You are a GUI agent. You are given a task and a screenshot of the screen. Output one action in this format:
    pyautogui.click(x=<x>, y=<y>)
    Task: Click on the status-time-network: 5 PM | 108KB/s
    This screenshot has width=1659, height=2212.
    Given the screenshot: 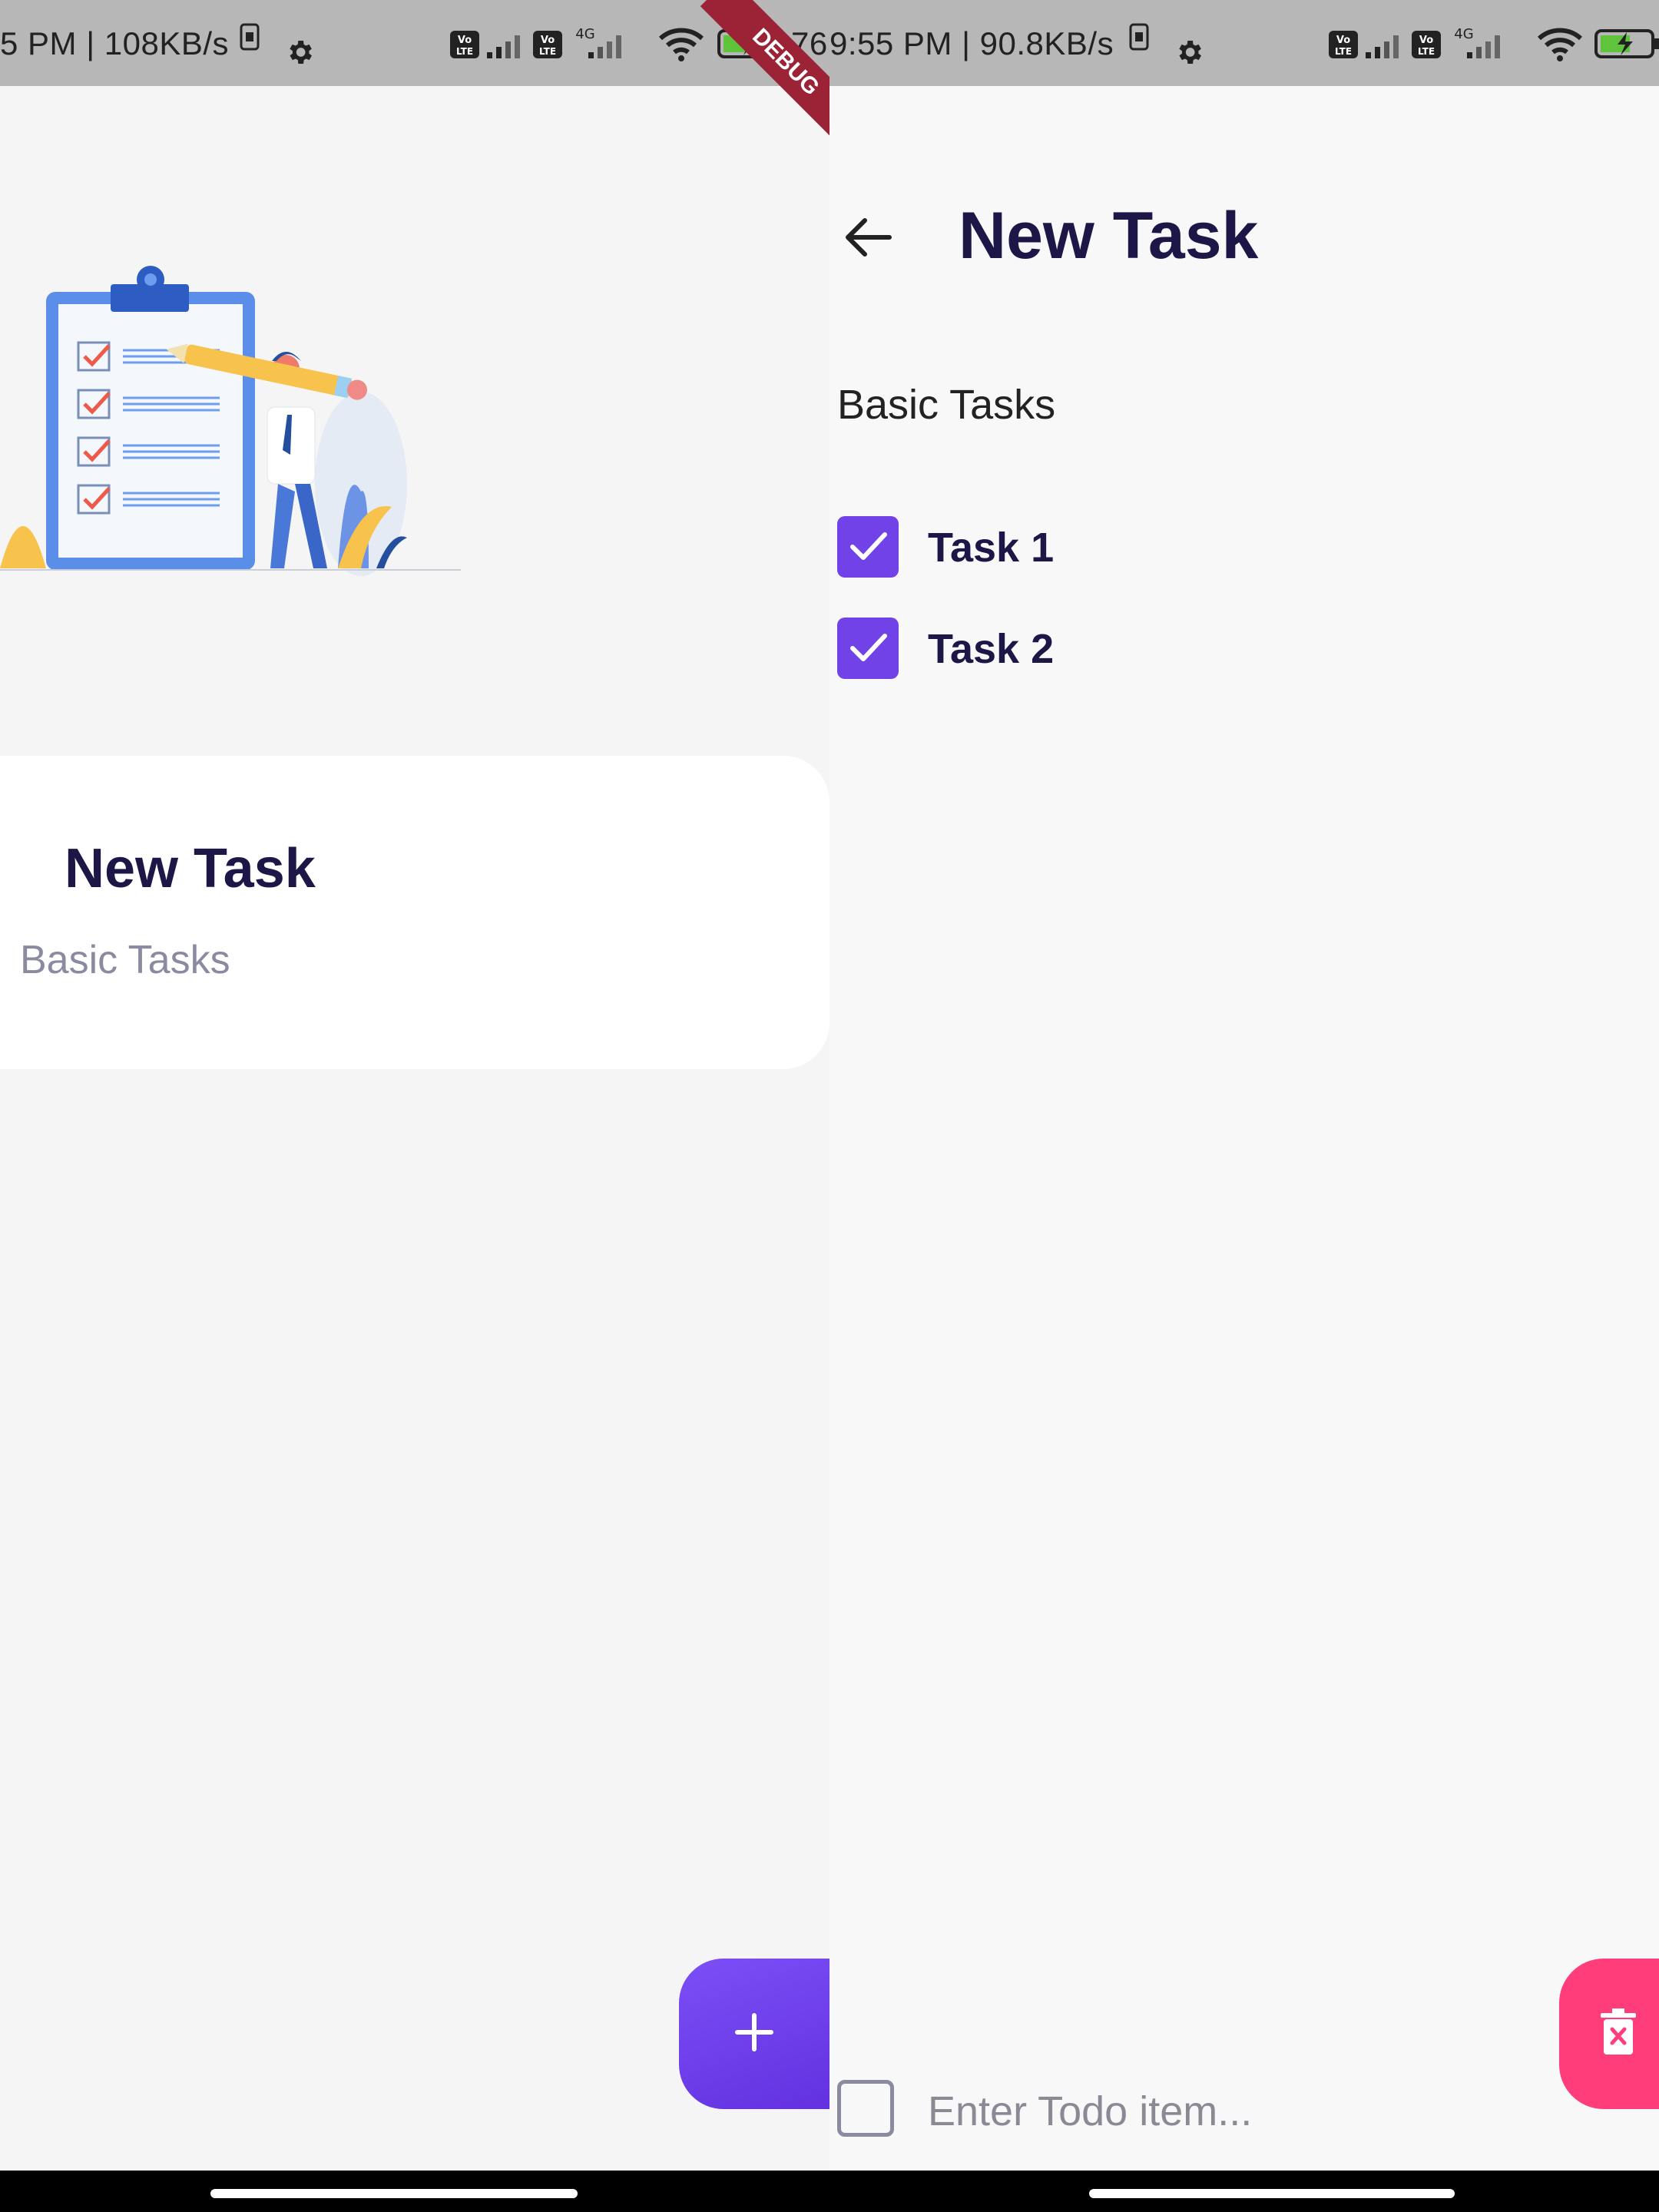 What is the action you would take?
    pyautogui.click(x=115, y=43)
    